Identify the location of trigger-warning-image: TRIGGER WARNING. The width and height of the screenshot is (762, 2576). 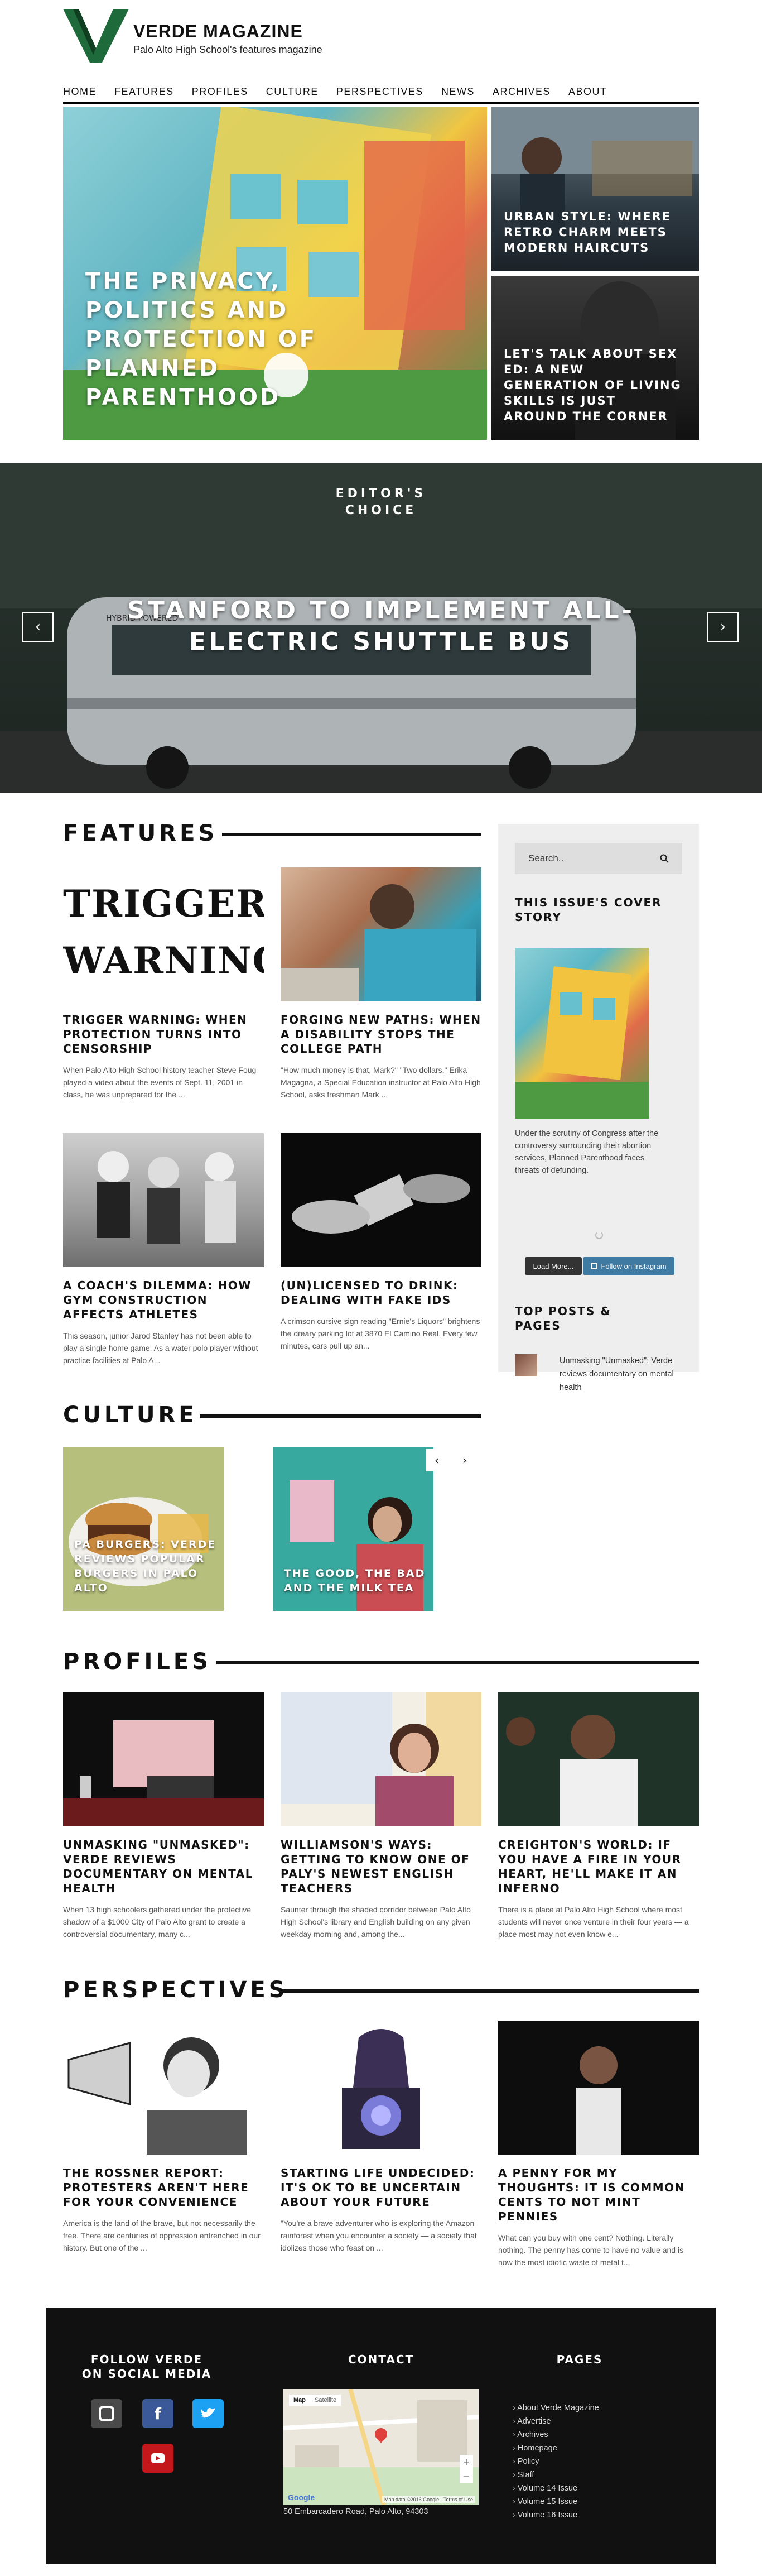
(164, 934).